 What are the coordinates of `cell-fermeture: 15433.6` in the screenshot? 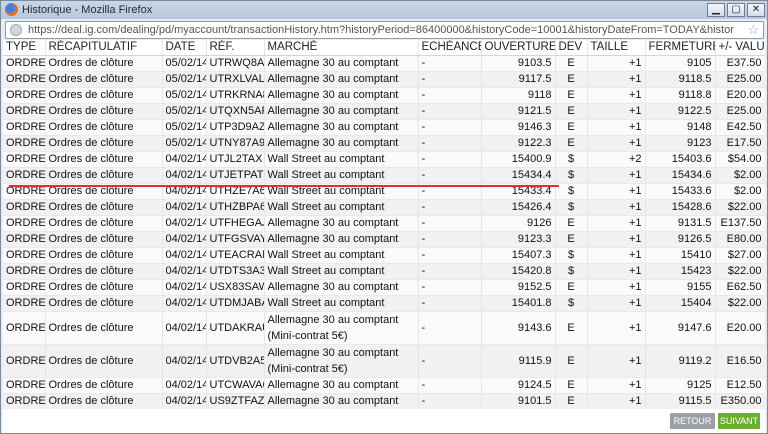 It's located at (680, 191).